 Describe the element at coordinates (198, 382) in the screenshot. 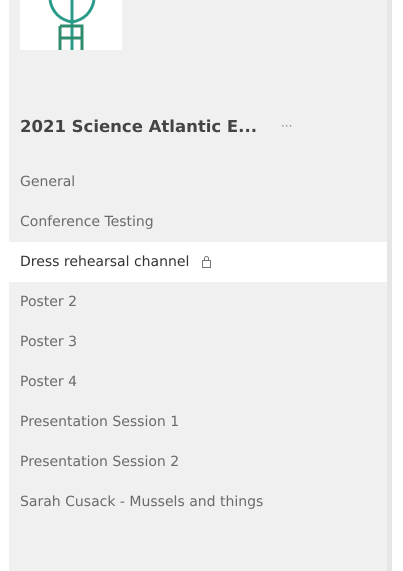

I see `channel-item: Poster 4` at that location.